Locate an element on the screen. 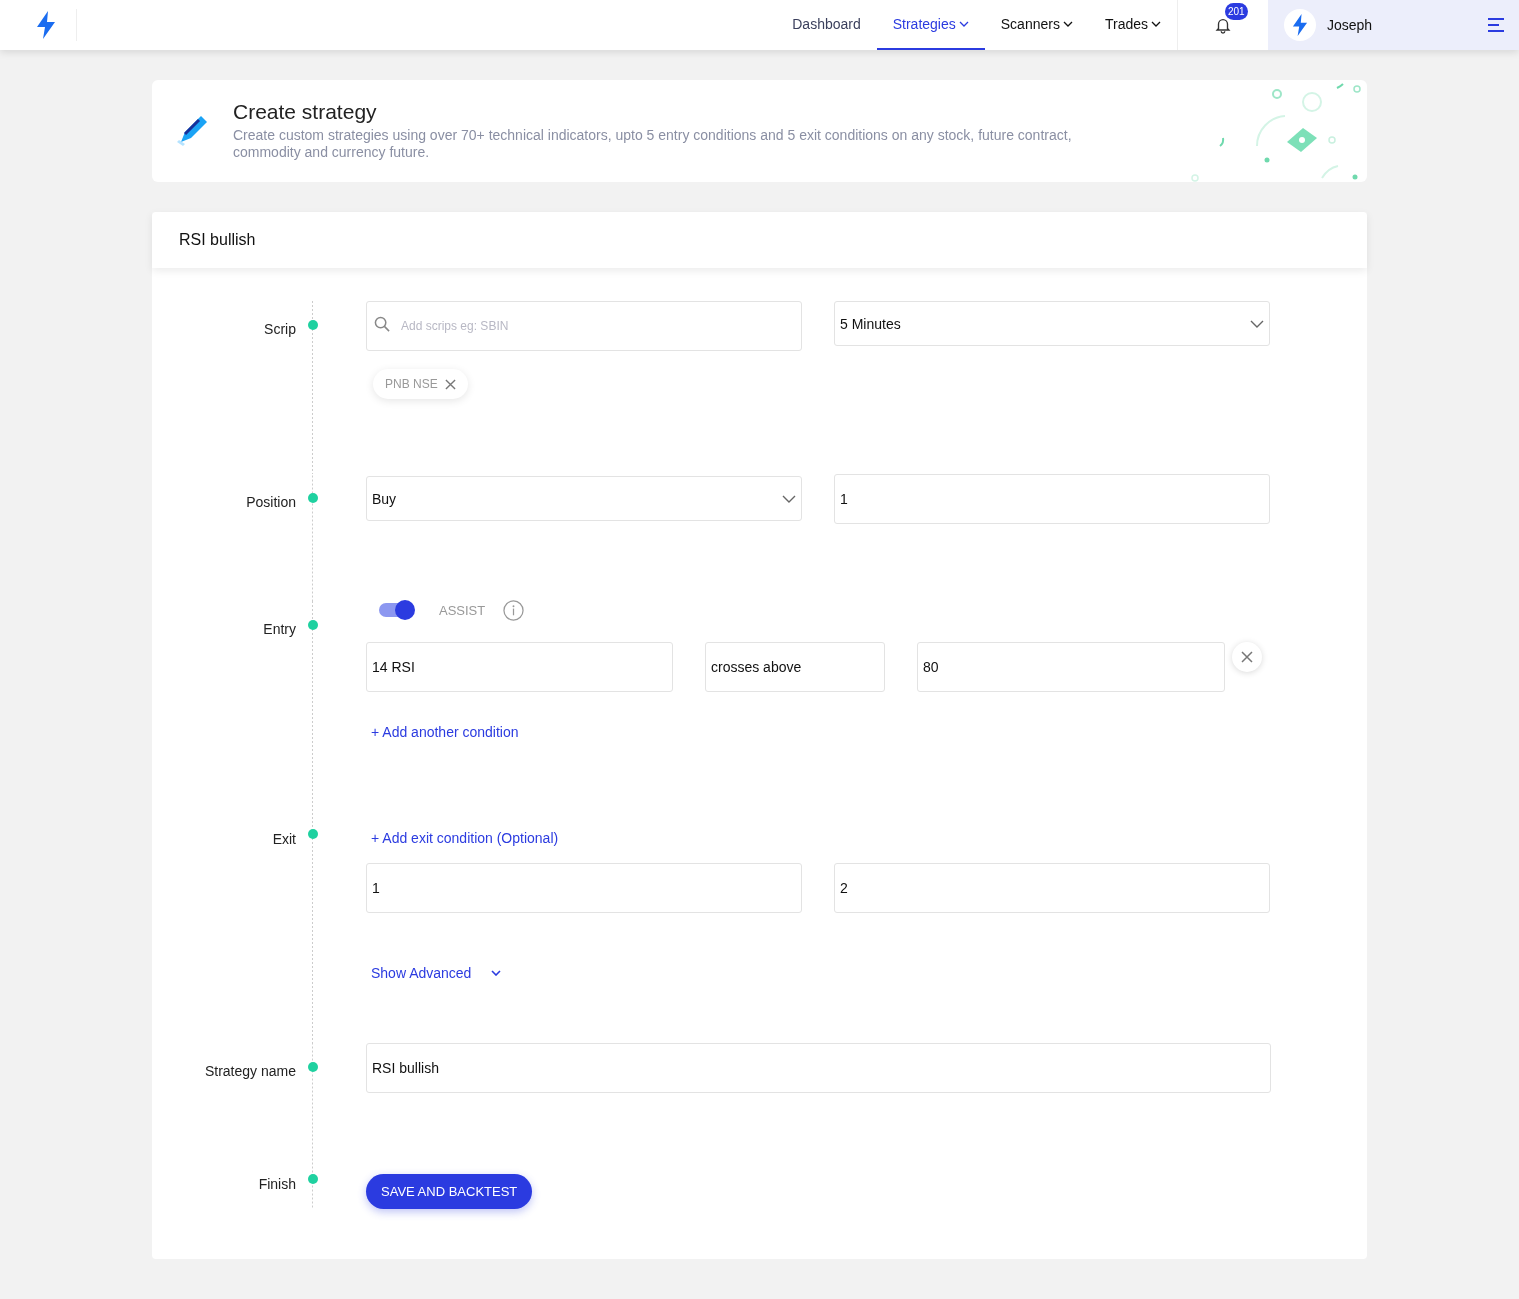  exit-value-field: 1 is located at coordinates (584, 888).